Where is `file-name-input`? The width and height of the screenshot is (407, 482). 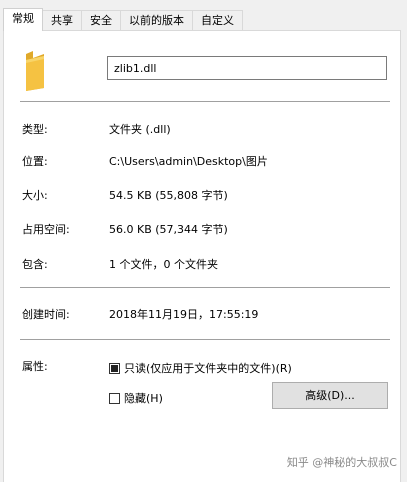 file-name-input is located at coordinates (247, 68).